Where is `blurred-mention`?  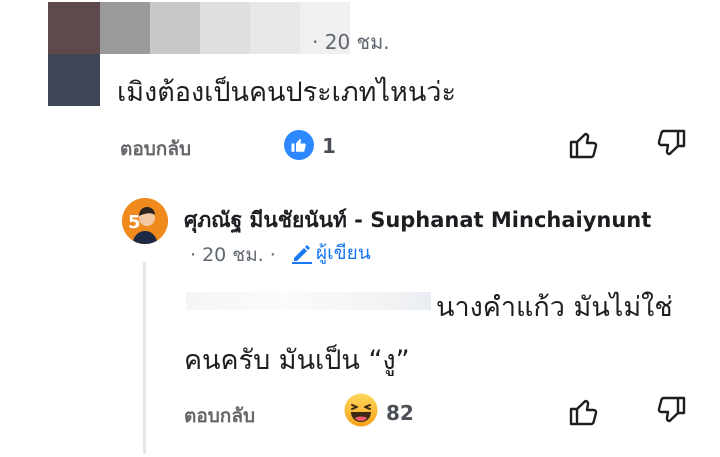 blurred-mention is located at coordinates (308, 301).